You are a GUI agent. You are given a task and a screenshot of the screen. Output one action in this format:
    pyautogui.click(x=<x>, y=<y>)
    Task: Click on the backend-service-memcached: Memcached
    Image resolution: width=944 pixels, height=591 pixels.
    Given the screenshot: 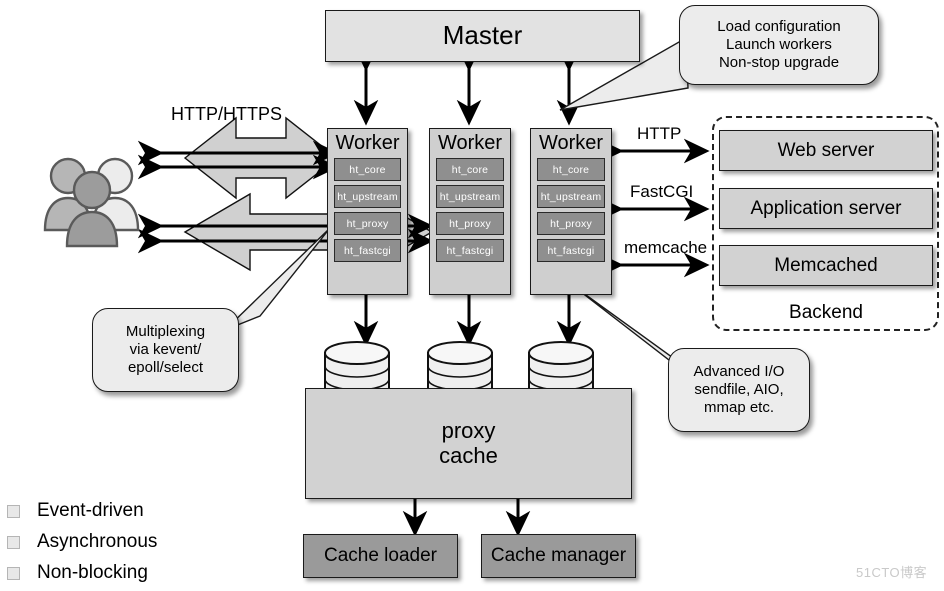 What is the action you would take?
    pyautogui.click(x=826, y=265)
    